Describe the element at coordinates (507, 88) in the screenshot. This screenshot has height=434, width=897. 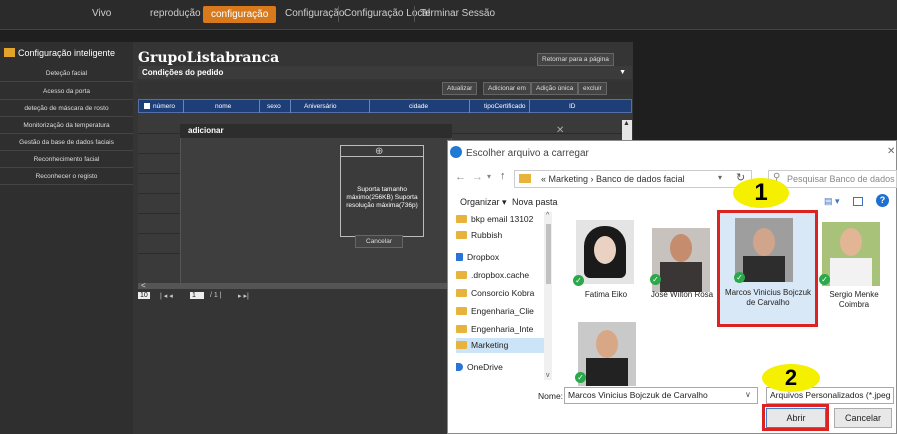
I see `add-in-button: Adicionar em` at that location.